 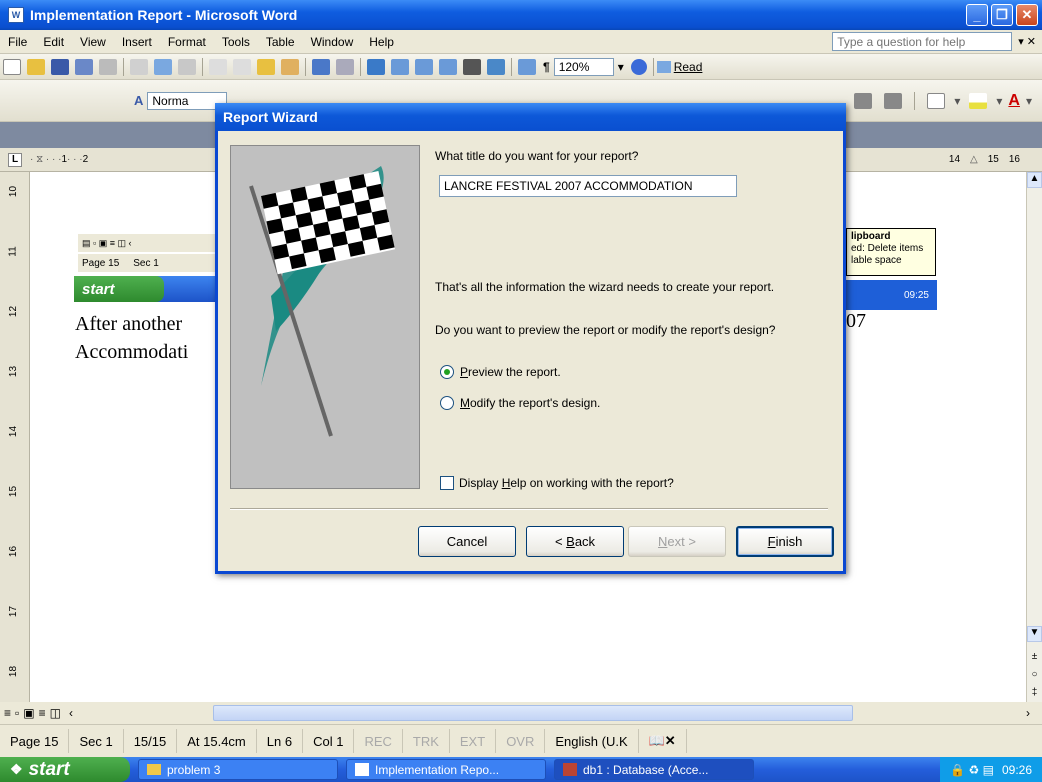 What do you see at coordinates (1002, 15) in the screenshot?
I see `restore-button: ❐` at bounding box center [1002, 15].